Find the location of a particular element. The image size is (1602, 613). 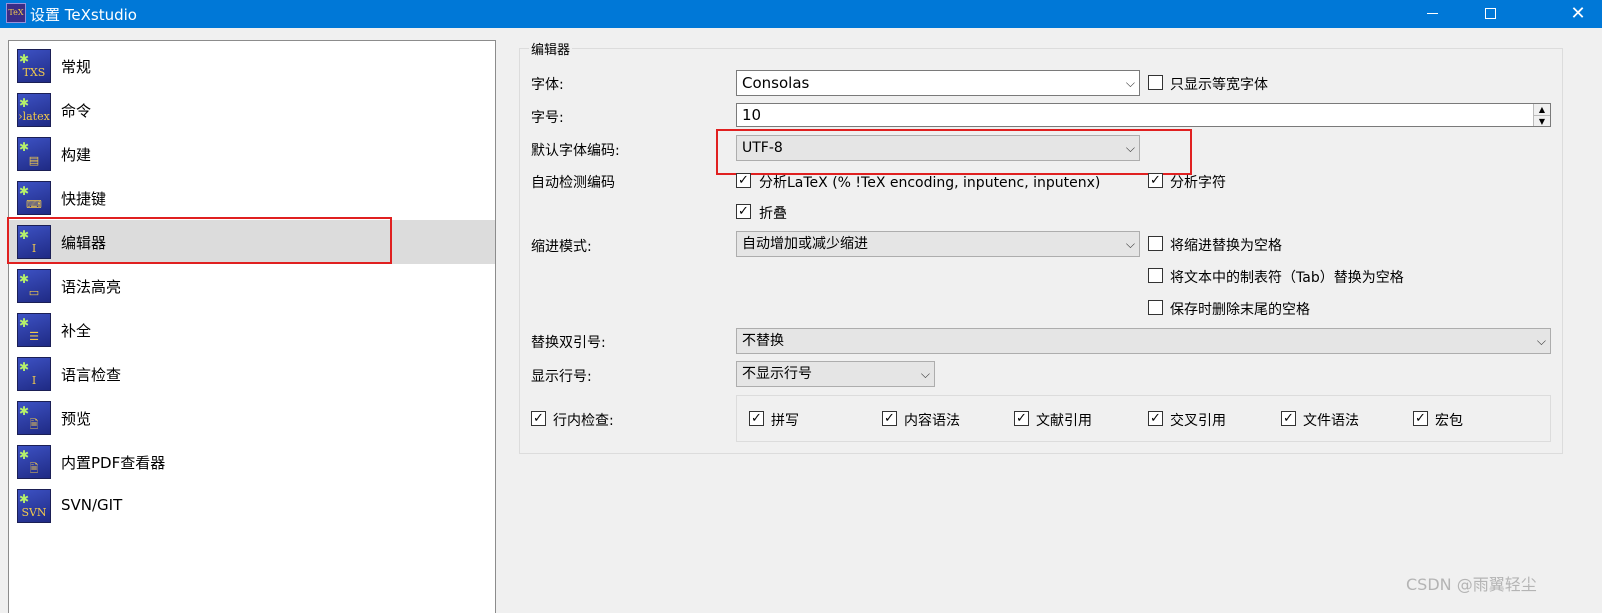

minimize-icon is located at coordinates (1432, 13).